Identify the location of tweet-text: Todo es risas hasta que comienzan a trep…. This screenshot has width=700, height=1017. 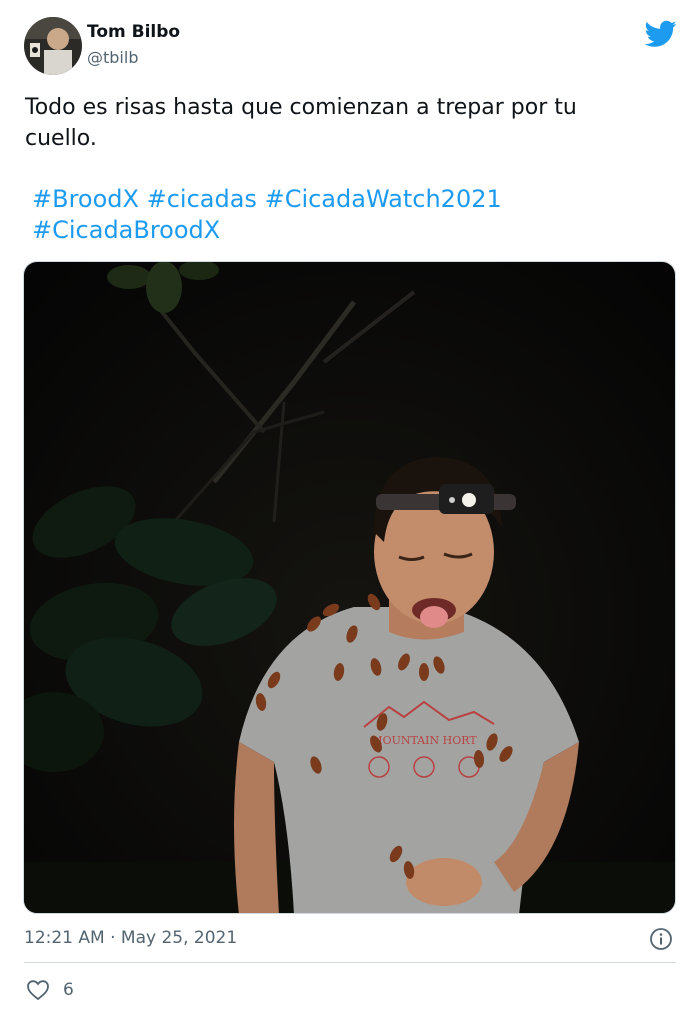
(345, 123).